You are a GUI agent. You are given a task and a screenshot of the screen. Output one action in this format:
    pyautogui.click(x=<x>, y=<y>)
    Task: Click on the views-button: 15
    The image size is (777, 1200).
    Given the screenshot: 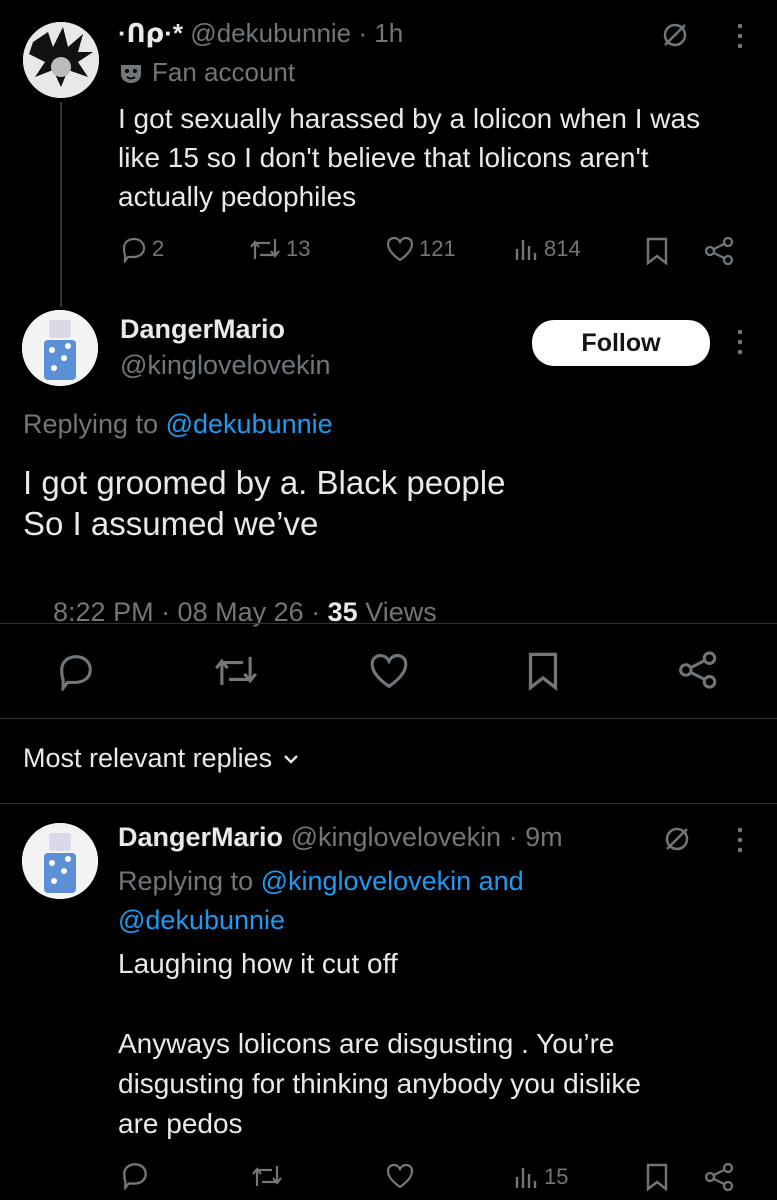 What is the action you would take?
    pyautogui.click(x=540, y=1177)
    